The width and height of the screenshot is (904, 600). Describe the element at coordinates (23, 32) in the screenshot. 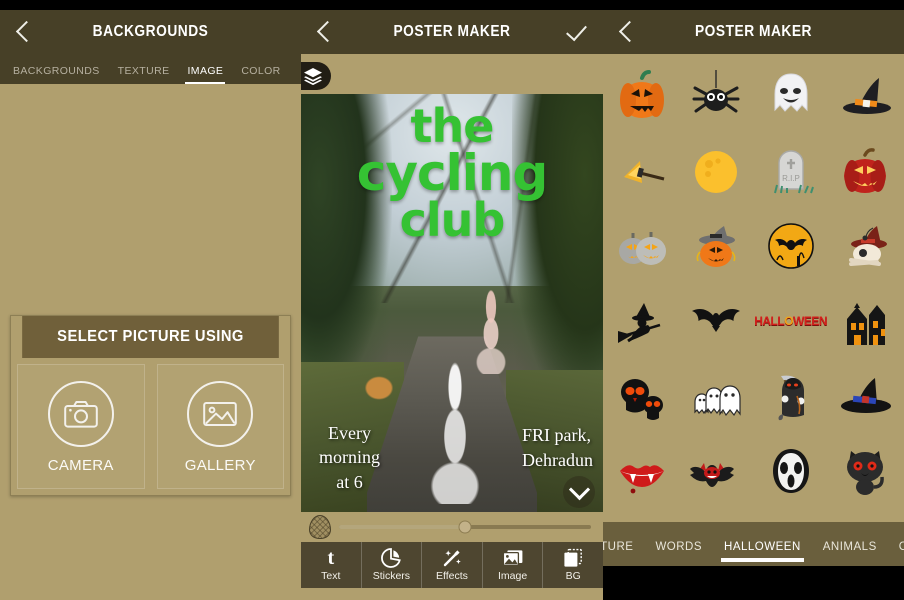

I see `back-button` at that location.